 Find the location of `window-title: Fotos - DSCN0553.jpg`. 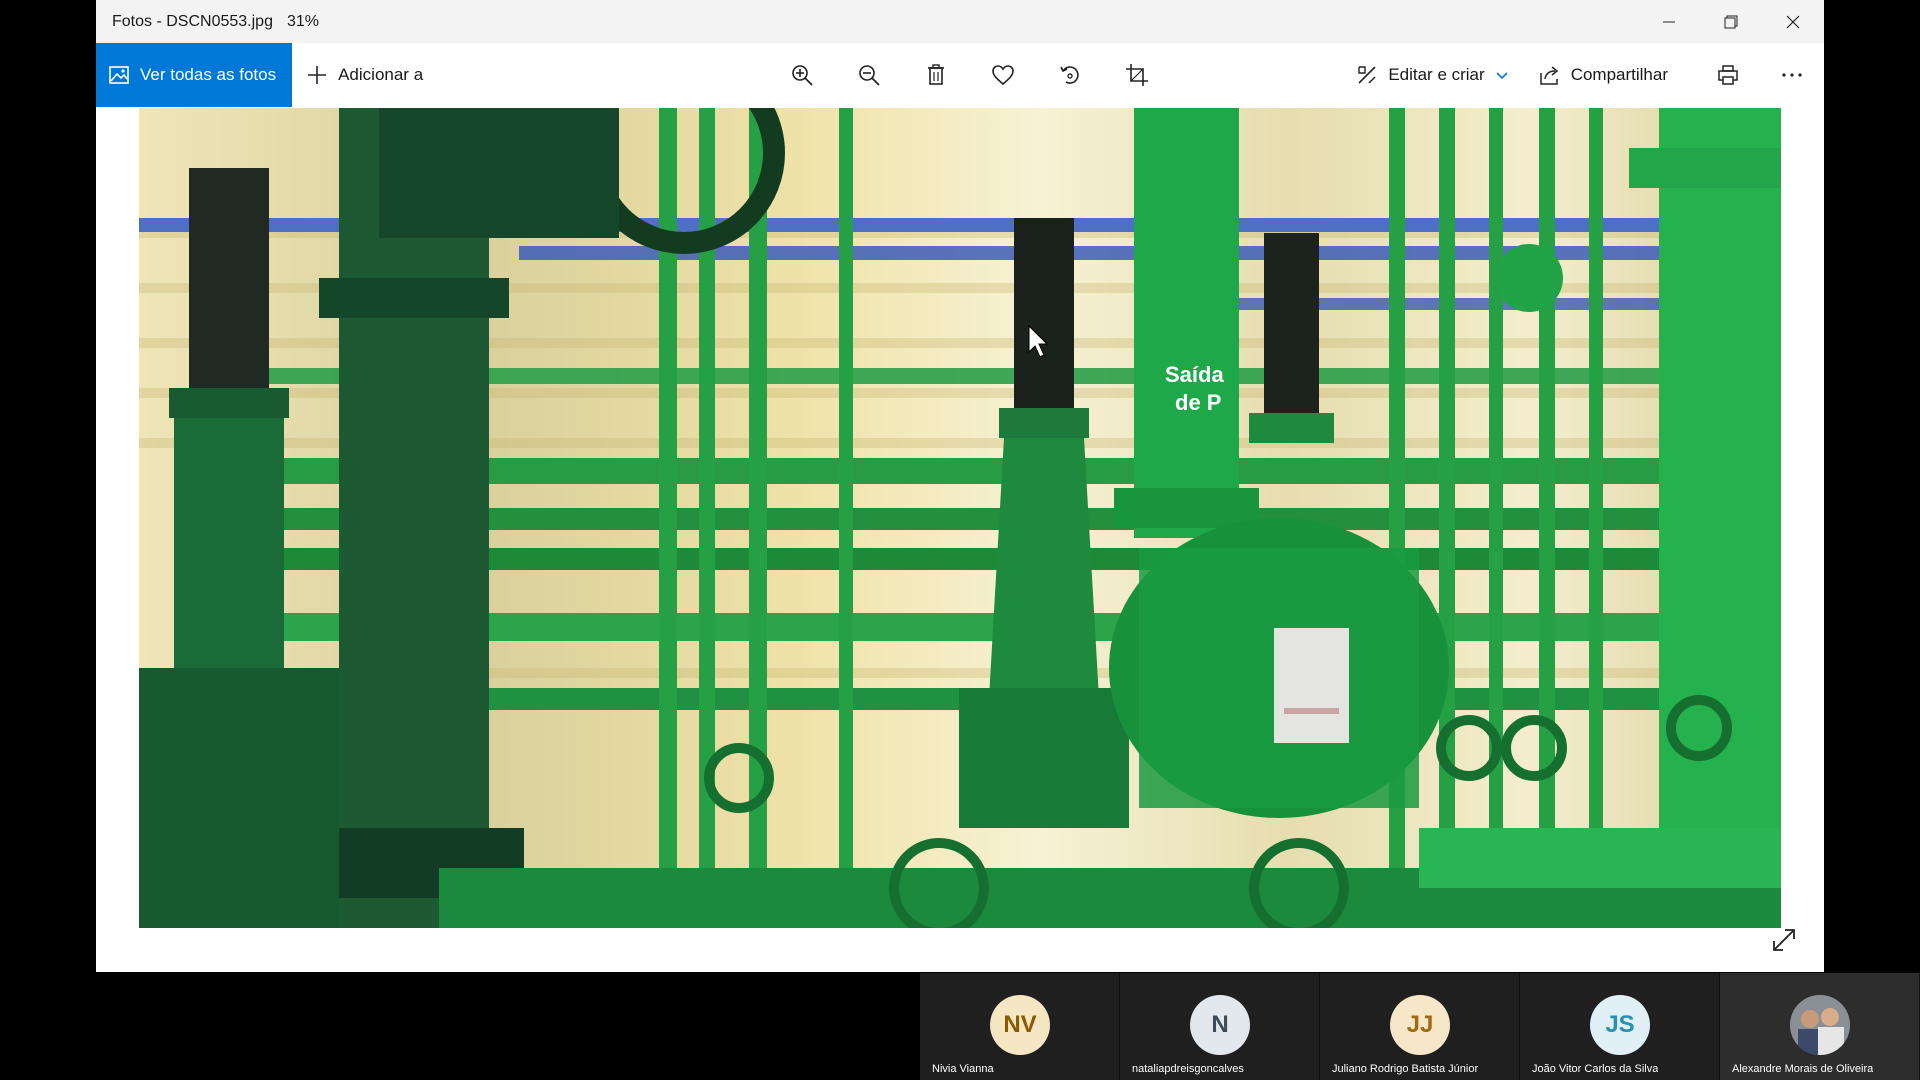

window-title: Fotos - DSCN0553.jpg is located at coordinates (192, 21).